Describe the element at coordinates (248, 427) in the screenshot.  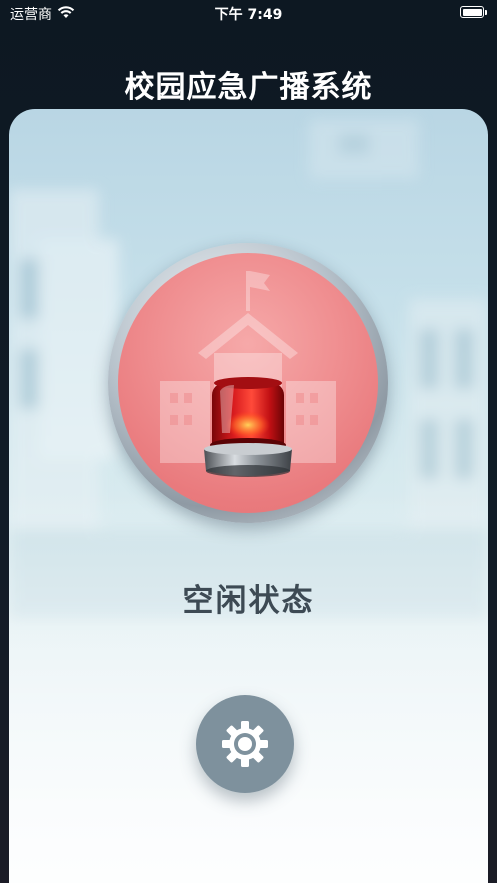
I see `siren-beacon-icon` at that location.